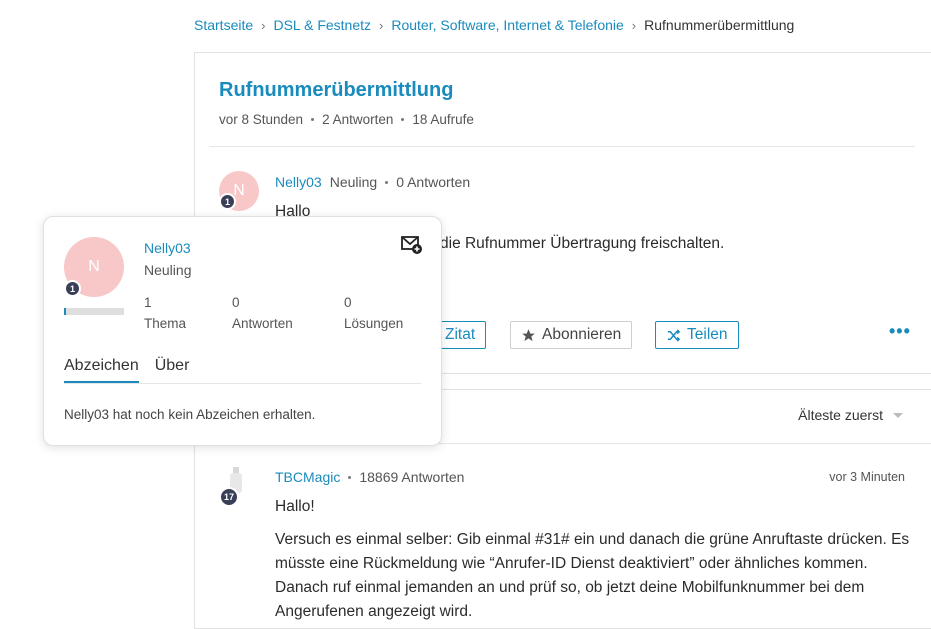  What do you see at coordinates (411, 245) in the screenshot?
I see `mail-plus-icon` at bounding box center [411, 245].